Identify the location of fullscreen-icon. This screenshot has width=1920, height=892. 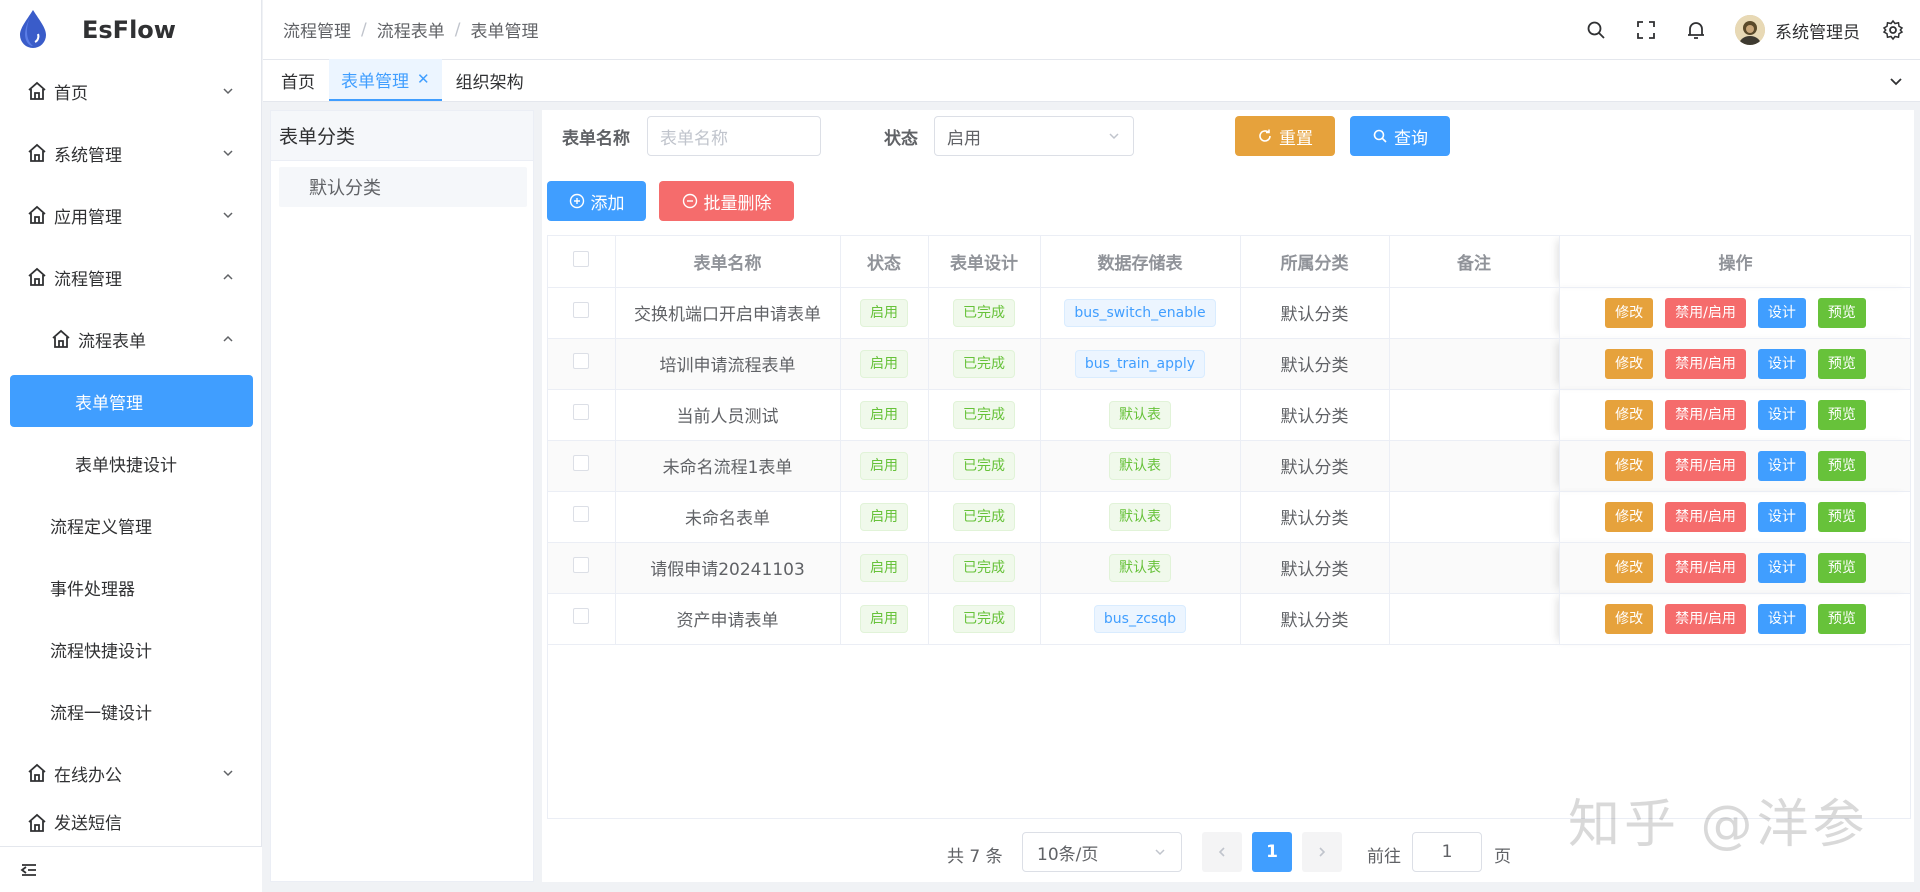
(1646, 30).